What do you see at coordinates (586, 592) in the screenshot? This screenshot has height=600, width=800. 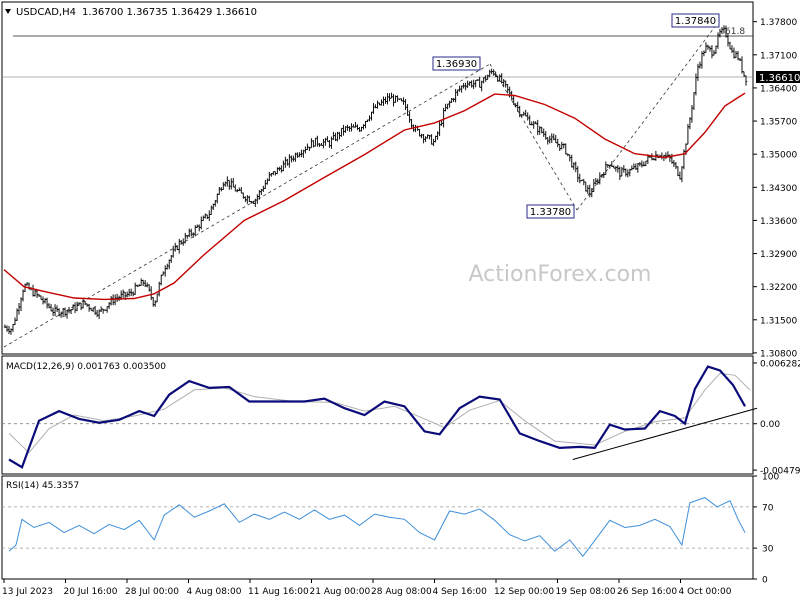 I see `time-tick-label: 19 Sep 08:00` at bounding box center [586, 592].